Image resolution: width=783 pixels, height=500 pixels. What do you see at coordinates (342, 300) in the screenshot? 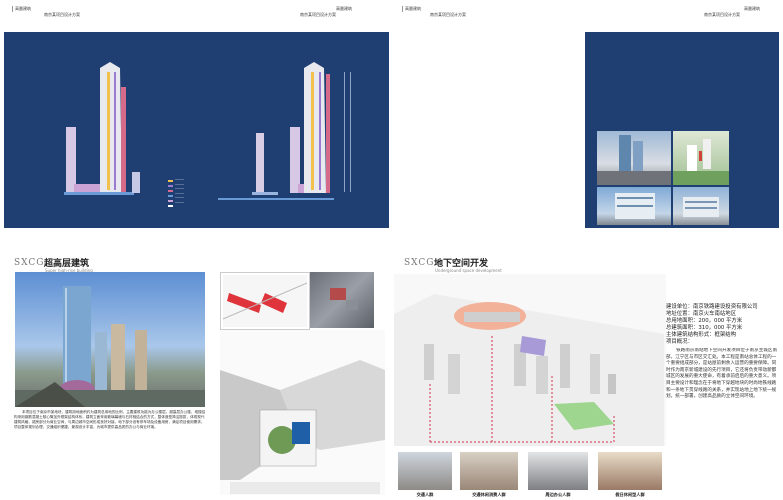
I see `aerial-photo` at bounding box center [342, 300].